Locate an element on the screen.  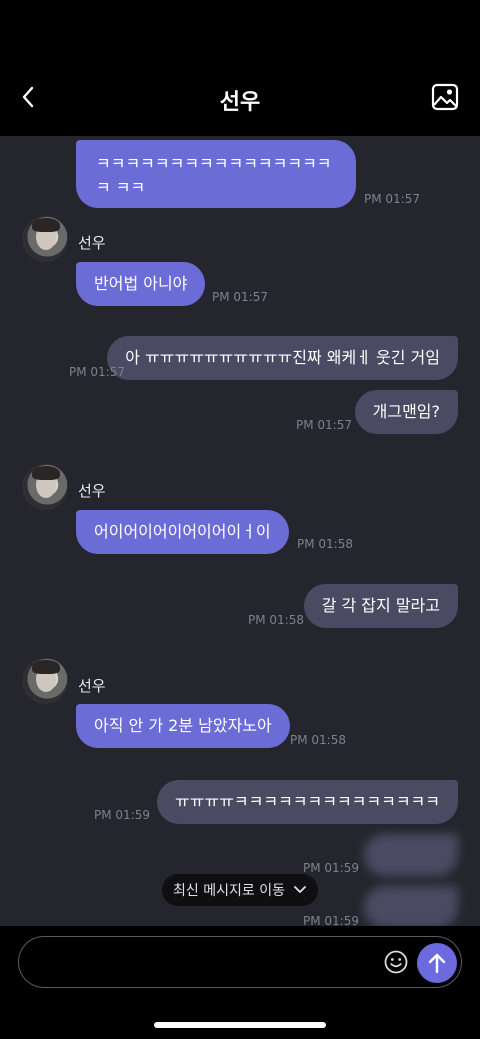
jump-to-latest-label: 최신 메시지로 이동 is located at coordinates (229, 891).